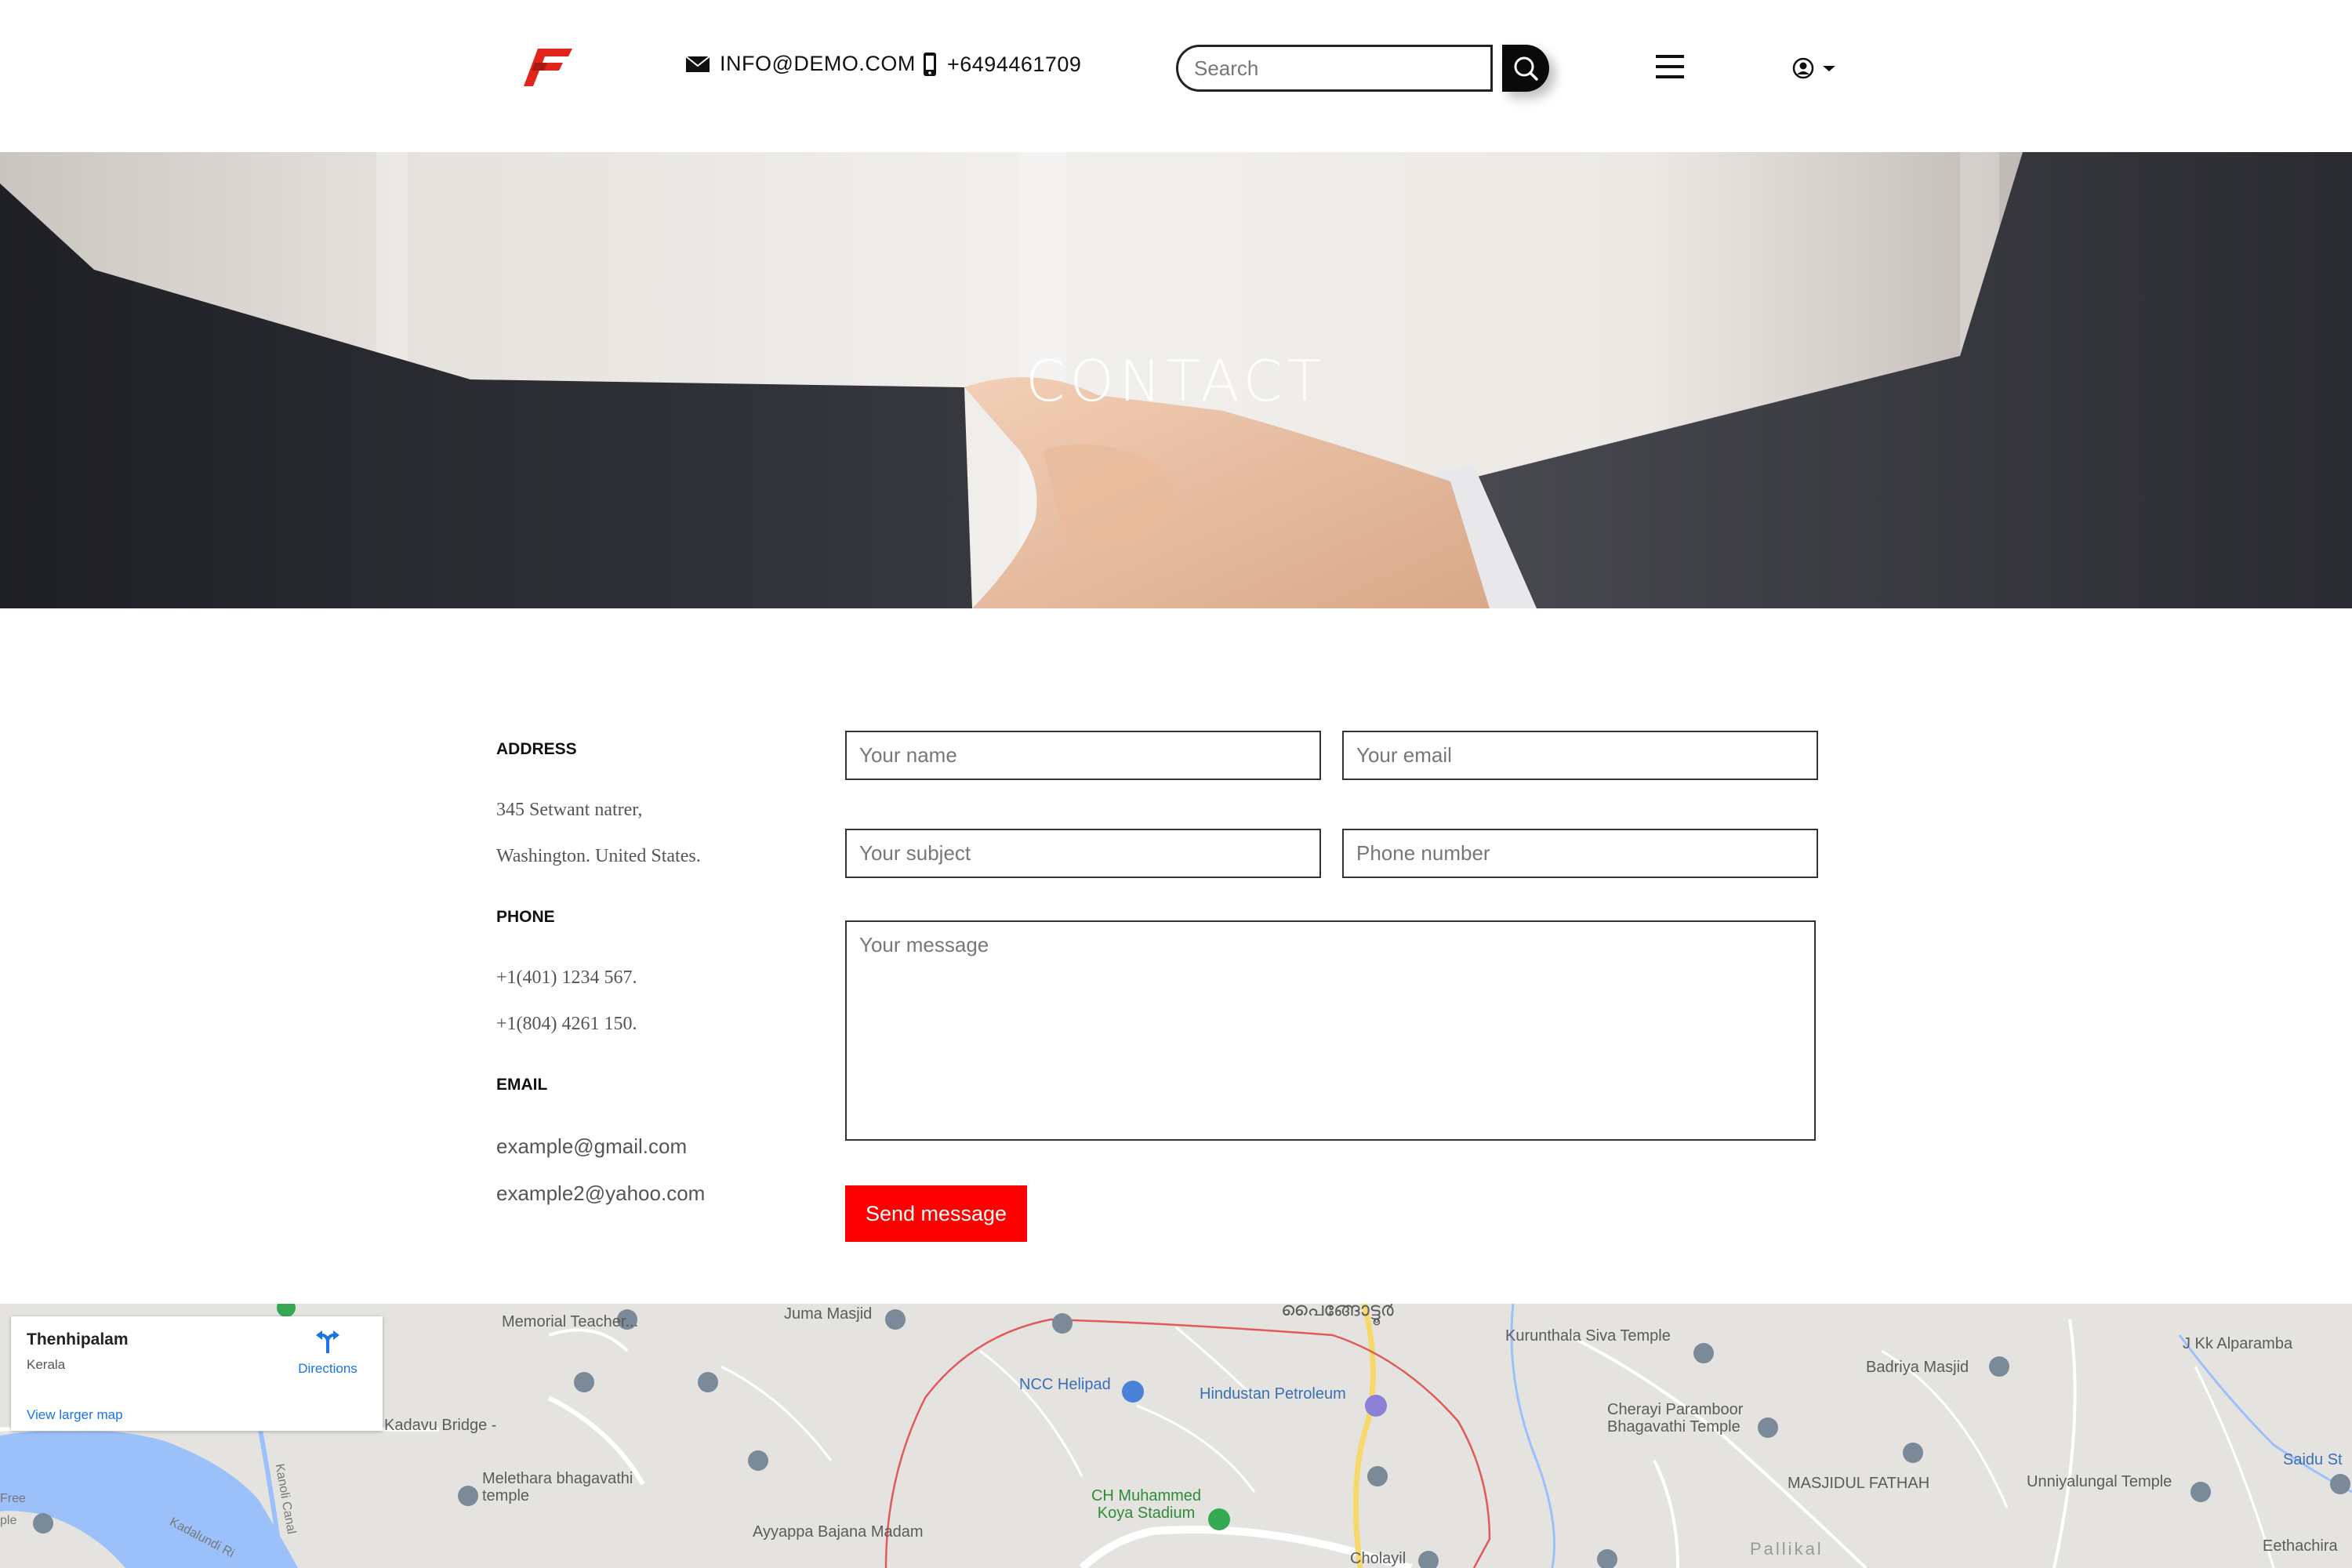 This screenshot has height=1568, width=2352. I want to click on map-label-badriya: Badriya Masjid, so click(1917, 1367).